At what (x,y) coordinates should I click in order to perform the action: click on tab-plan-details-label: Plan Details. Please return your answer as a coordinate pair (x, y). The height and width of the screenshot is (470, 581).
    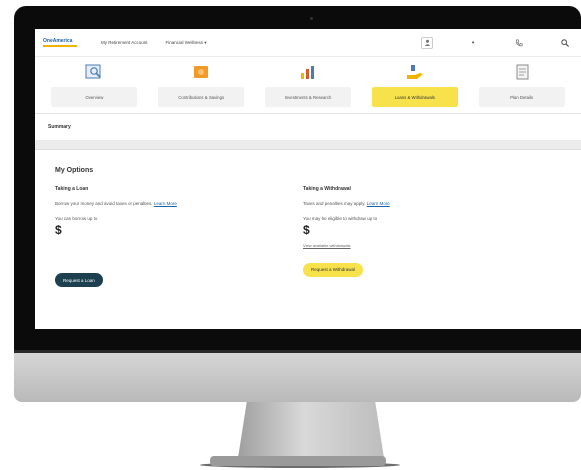
    Looking at the image, I should click on (522, 97).